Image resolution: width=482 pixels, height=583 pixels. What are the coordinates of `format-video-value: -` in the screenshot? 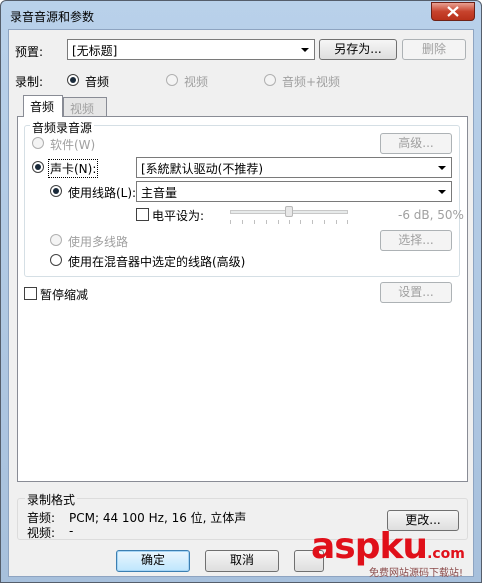 It's located at (71, 531).